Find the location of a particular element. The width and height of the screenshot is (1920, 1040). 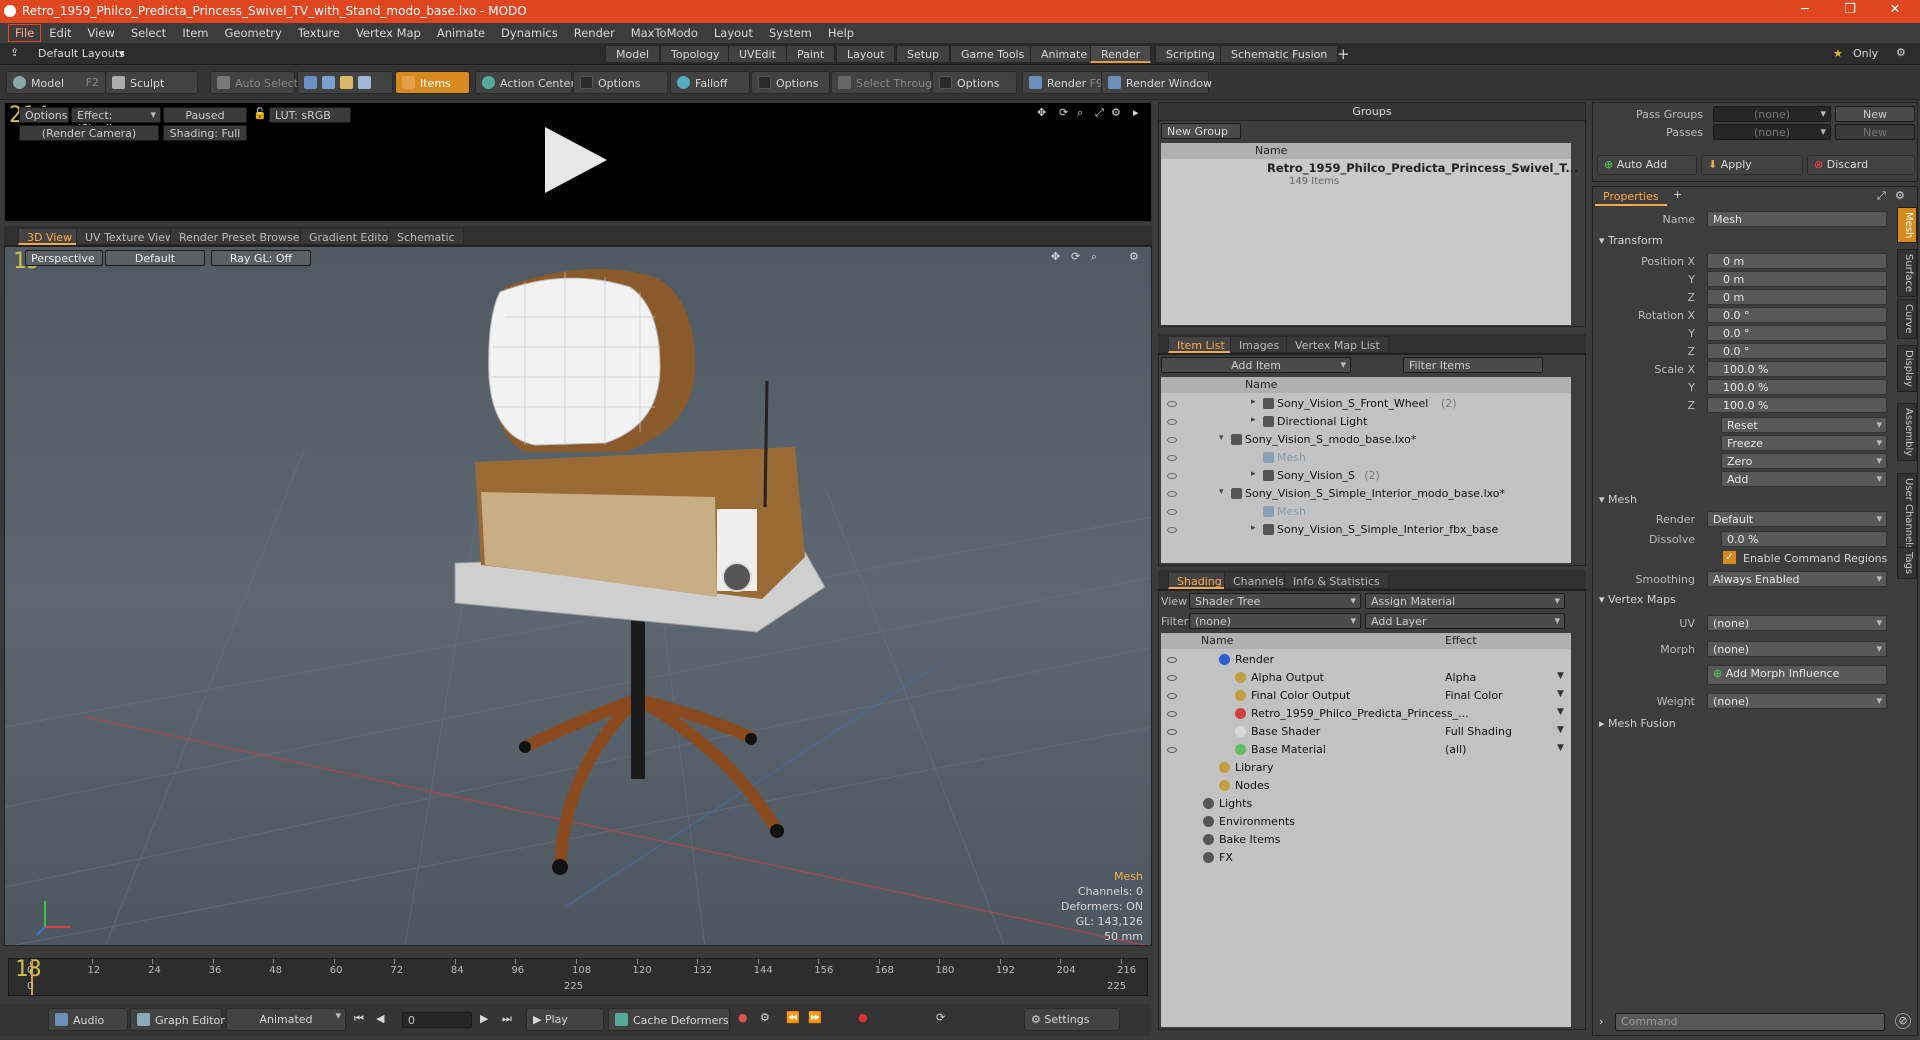

tab-item-list: Item List is located at coordinates (1201, 344).